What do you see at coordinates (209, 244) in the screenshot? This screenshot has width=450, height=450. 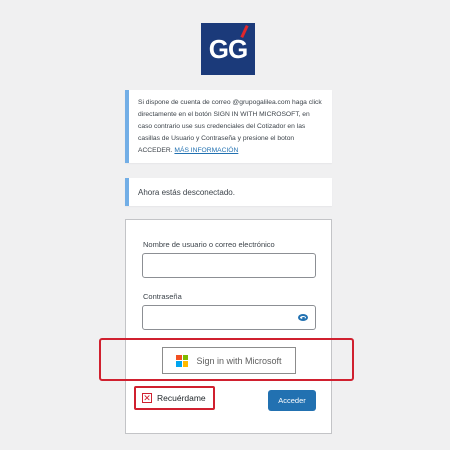 I see `username-label: Nombre de usuario o correo electrónico` at bounding box center [209, 244].